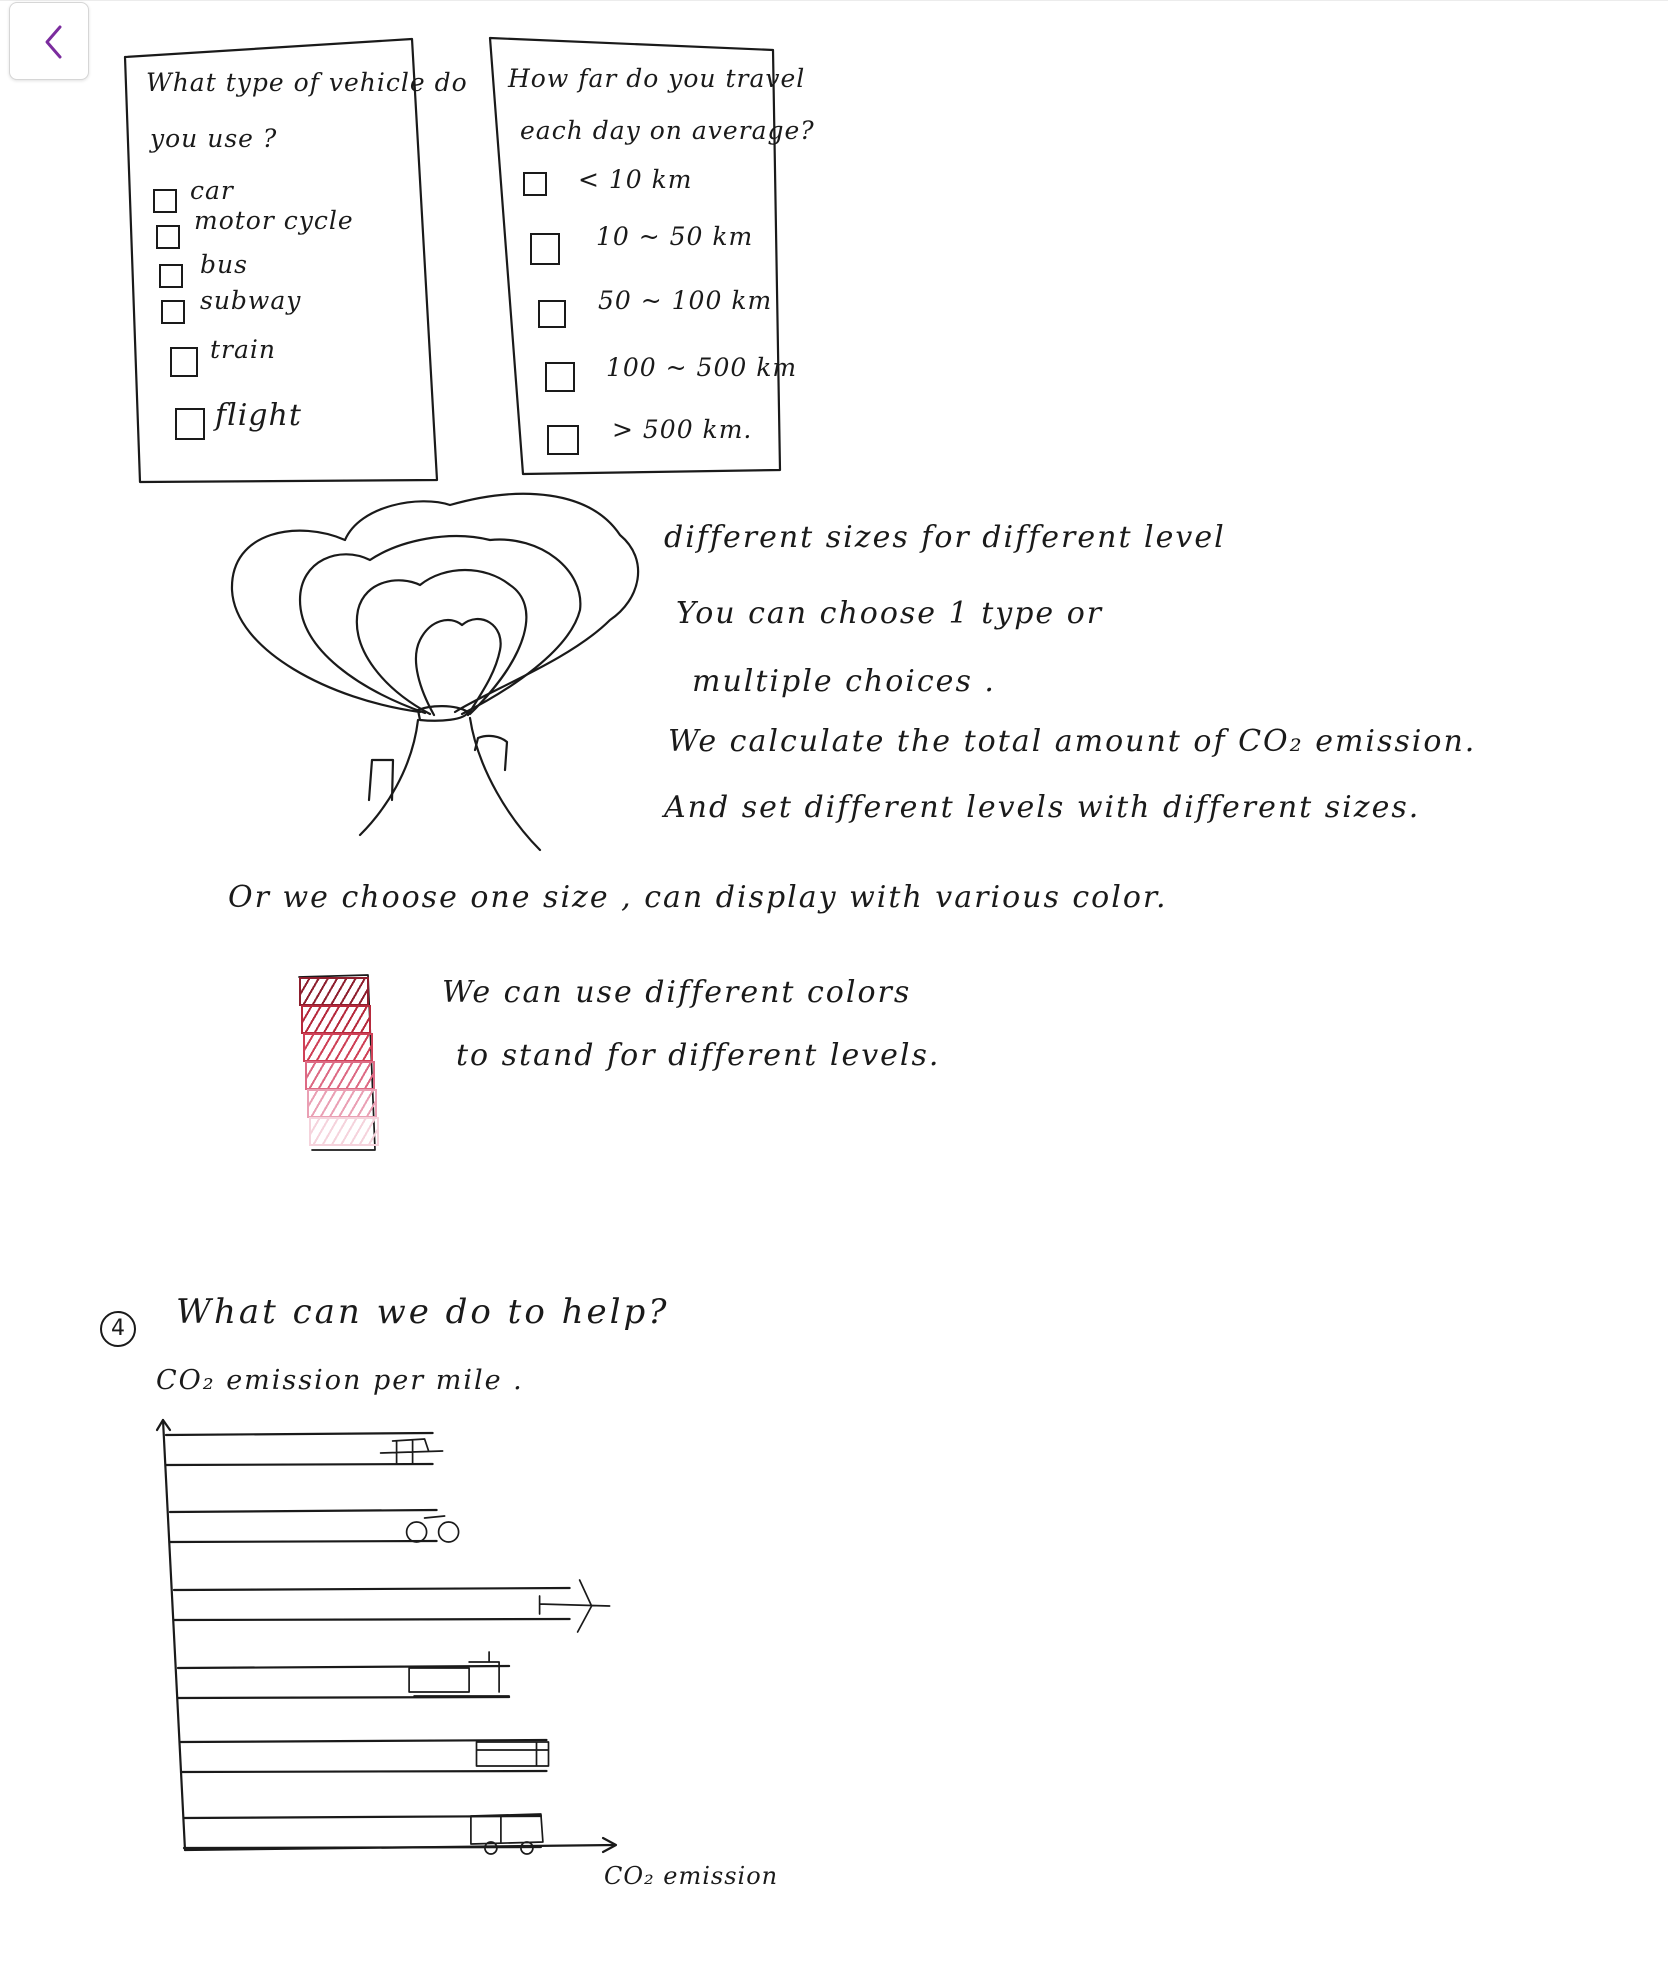 The image size is (1668, 1972). I want to click on option-flight: flight, so click(258, 415).